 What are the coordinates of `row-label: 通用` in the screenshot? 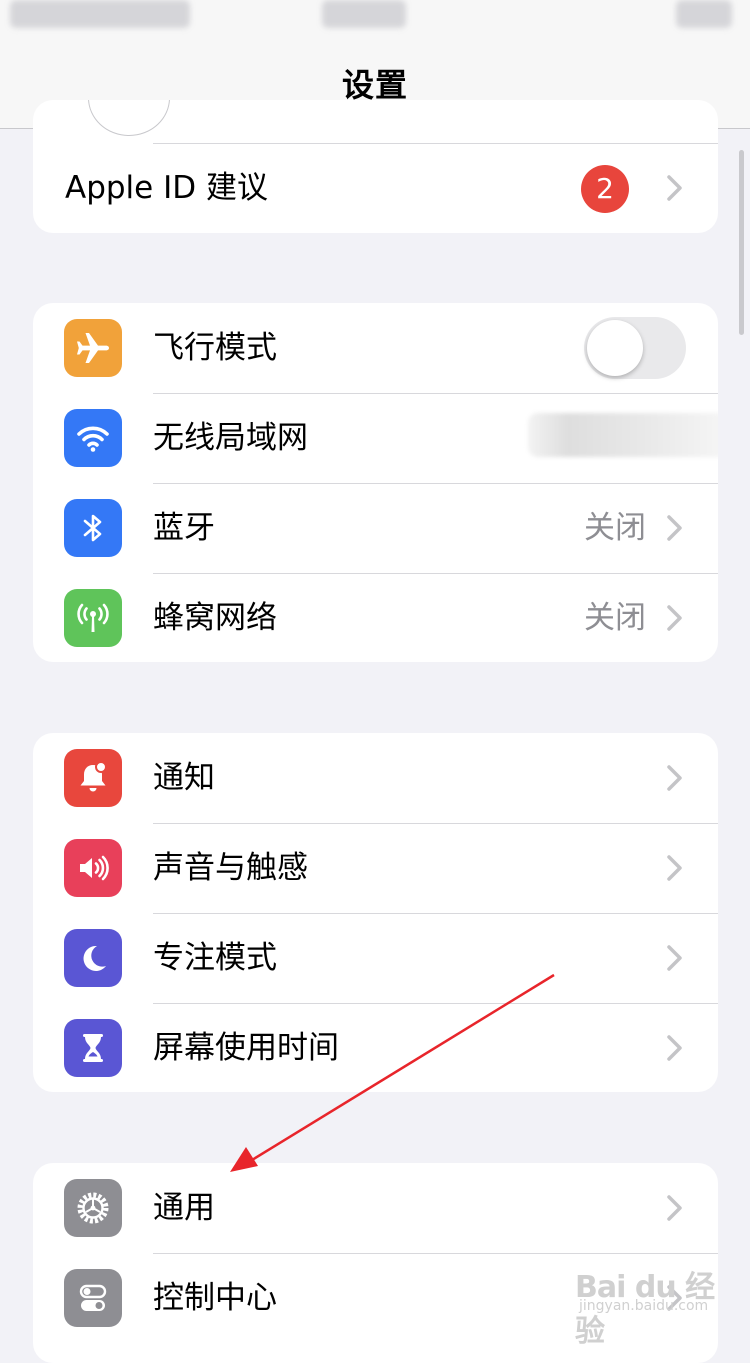 It's located at (184, 1208).